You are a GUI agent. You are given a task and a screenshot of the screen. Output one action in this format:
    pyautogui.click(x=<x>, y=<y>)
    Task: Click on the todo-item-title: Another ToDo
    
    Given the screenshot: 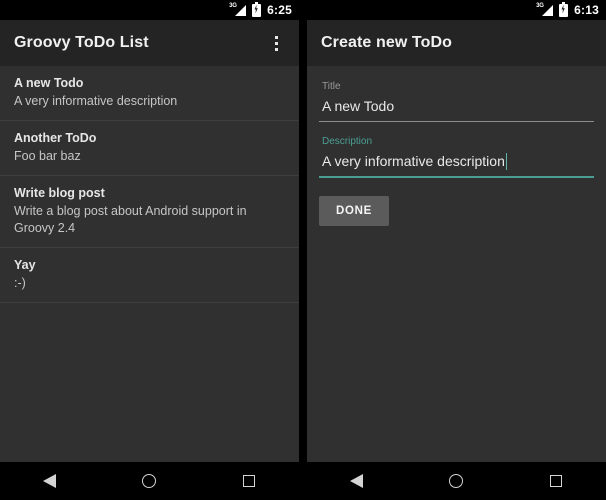 What is the action you would take?
    pyautogui.click(x=55, y=138)
    